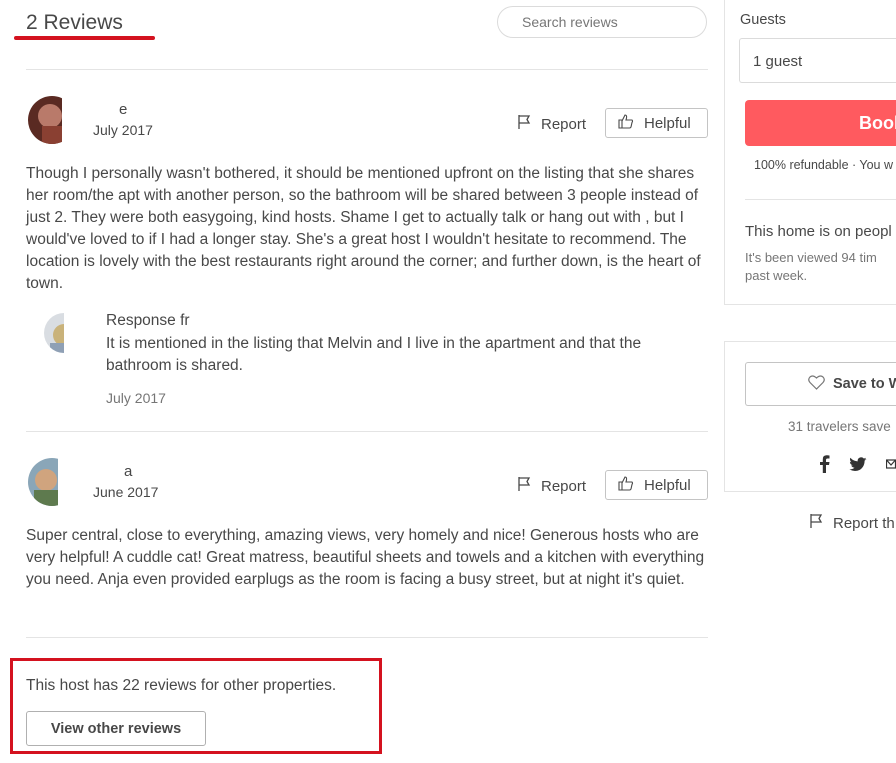  I want to click on review-date: July 2017, so click(123, 130).